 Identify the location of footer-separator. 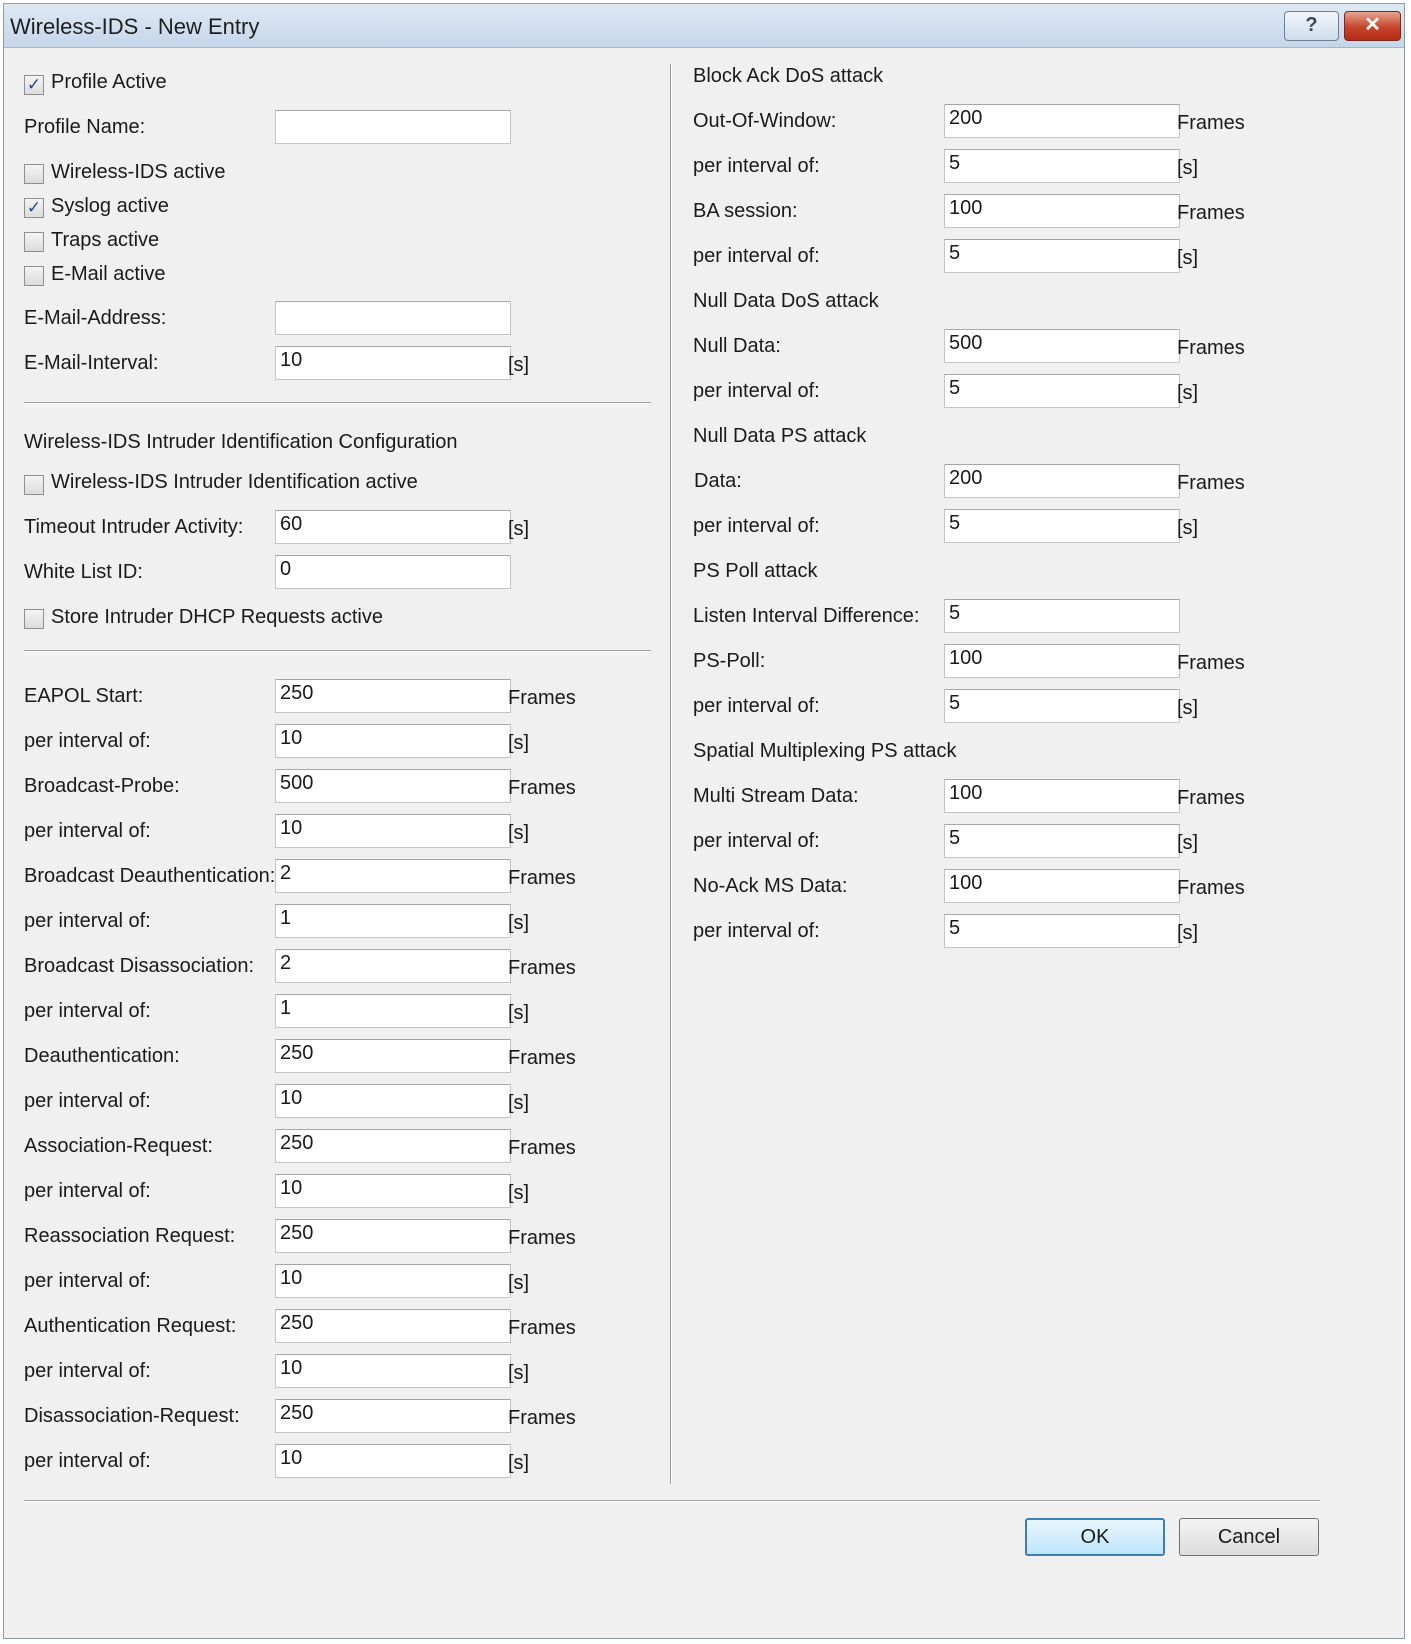
(672, 1501).